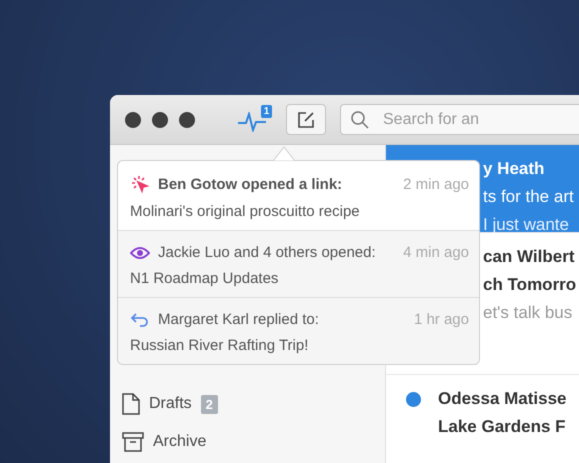 This screenshot has width=579, height=463. Describe the element at coordinates (239, 319) in the screenshot. I see `activity-title: Margaret Karl replied to:` at that location.